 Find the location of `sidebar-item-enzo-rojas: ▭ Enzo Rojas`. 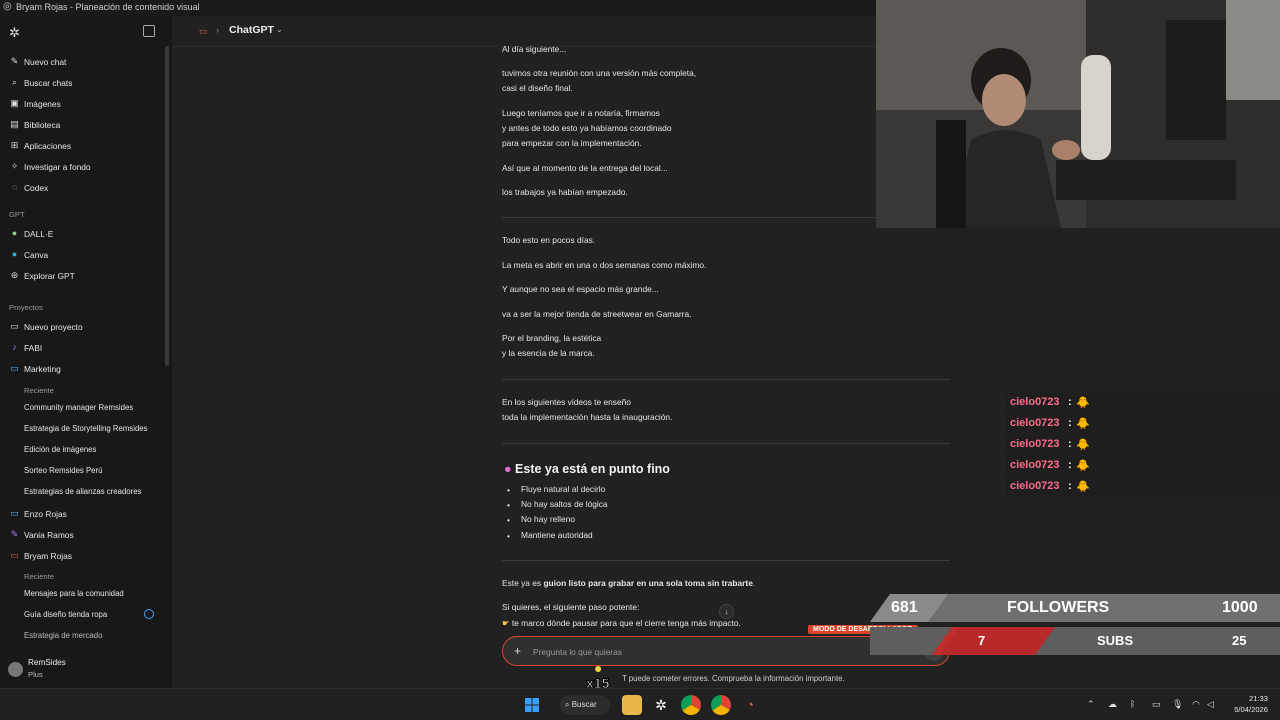

sidebar-item-enzo-rojas: ▭ Enzo Rojas is located at coordinates (84, 514).